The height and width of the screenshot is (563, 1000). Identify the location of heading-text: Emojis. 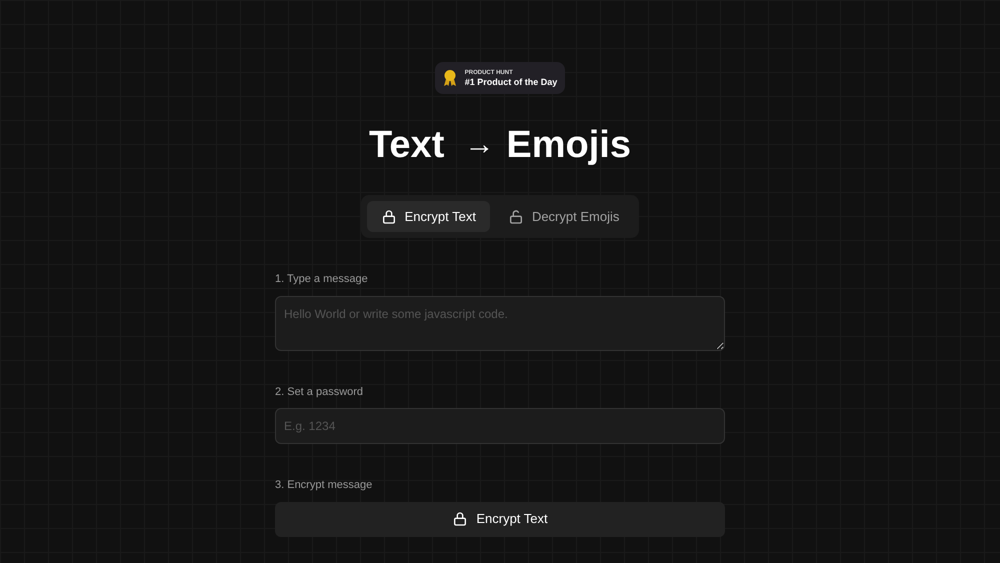
(568, 145).